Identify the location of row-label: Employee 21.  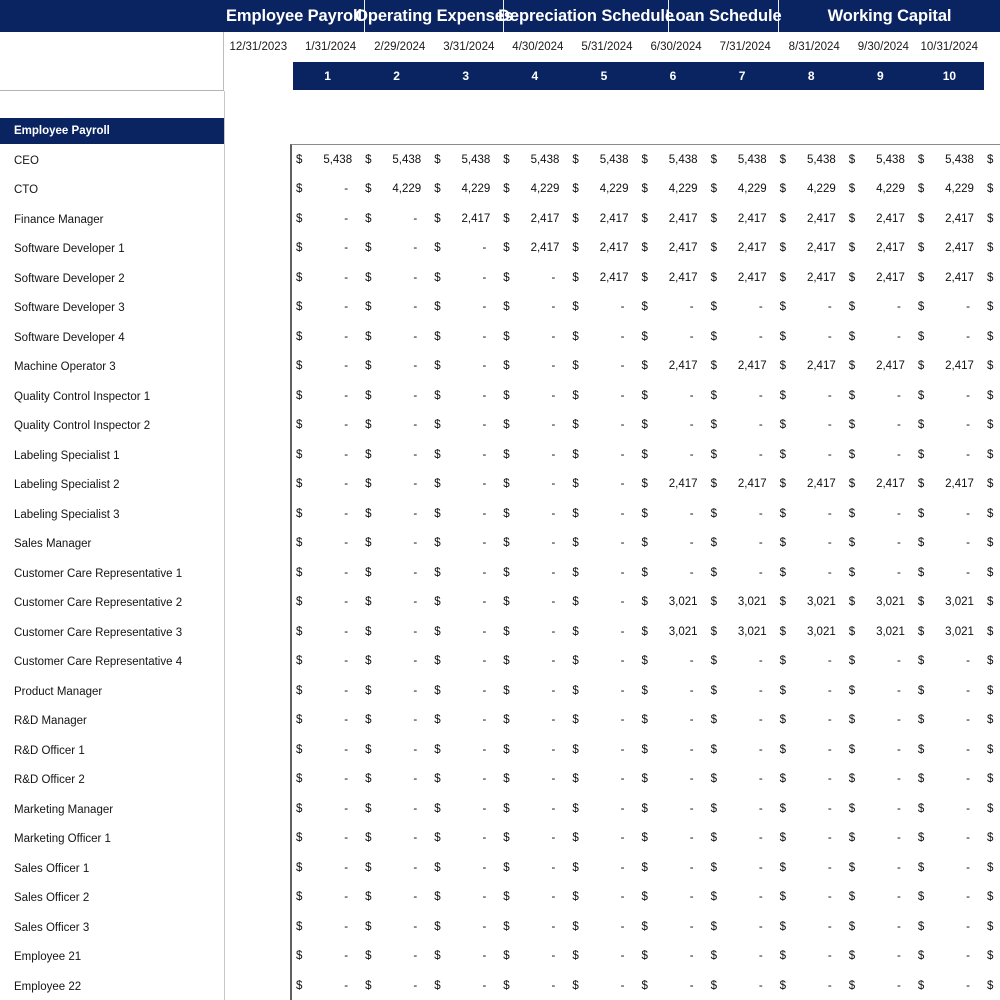
(112, 958).